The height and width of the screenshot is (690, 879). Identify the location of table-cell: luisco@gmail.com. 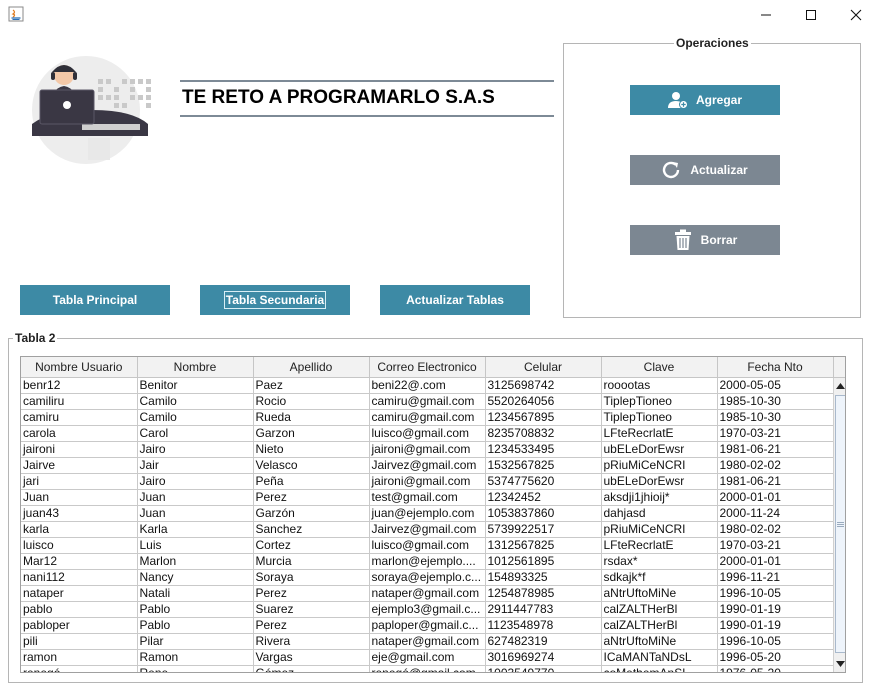
(427, 433).